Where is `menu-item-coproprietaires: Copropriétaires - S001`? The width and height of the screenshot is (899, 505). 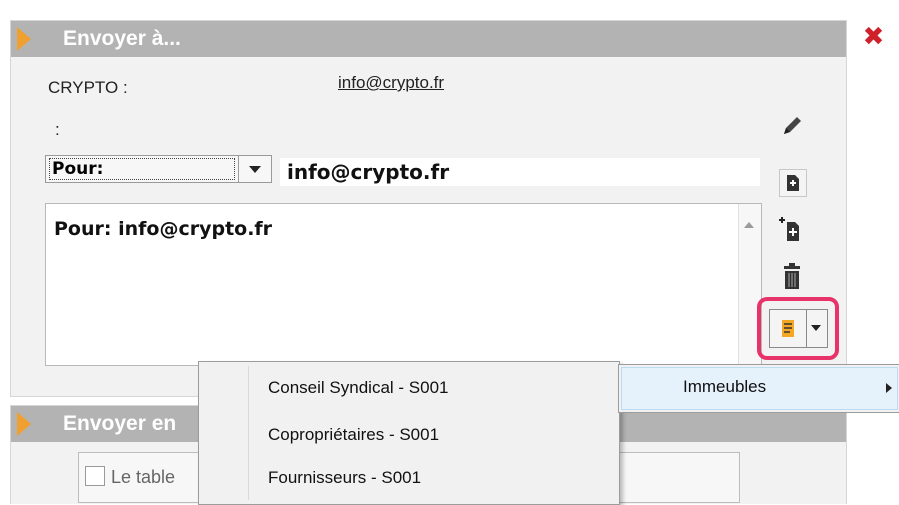 menu-item-coproprietaires: Copropriétaires - S001 is located at coordinates (353, 435).